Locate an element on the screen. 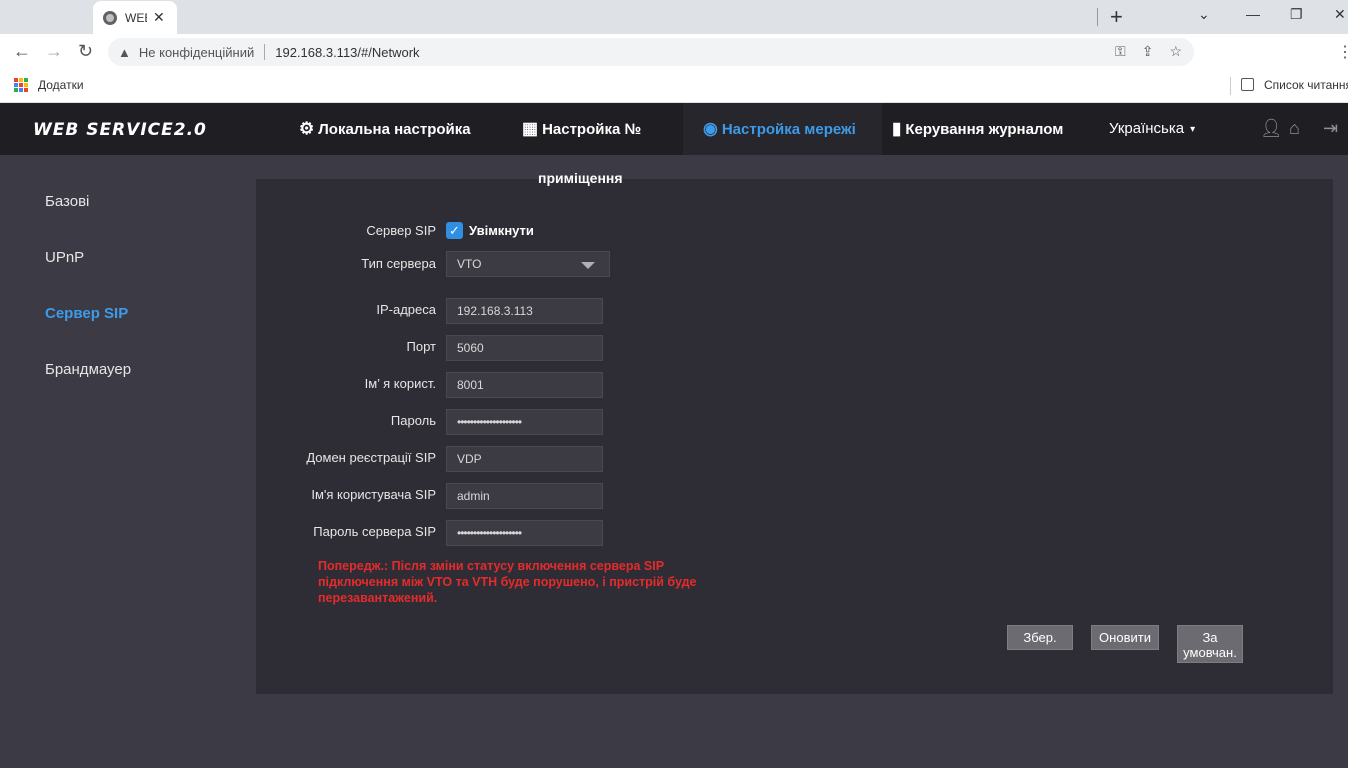  sip-server-password-field is located at coordinates (524, 533).